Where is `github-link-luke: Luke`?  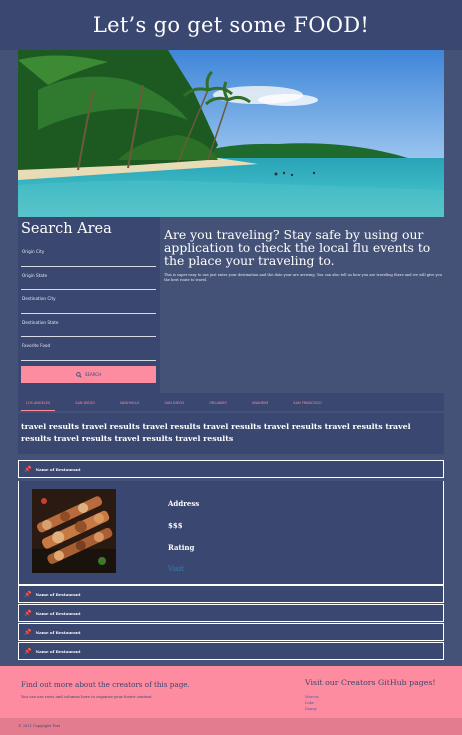
github-link-luke: Luke is located at coordinates (309, 703).